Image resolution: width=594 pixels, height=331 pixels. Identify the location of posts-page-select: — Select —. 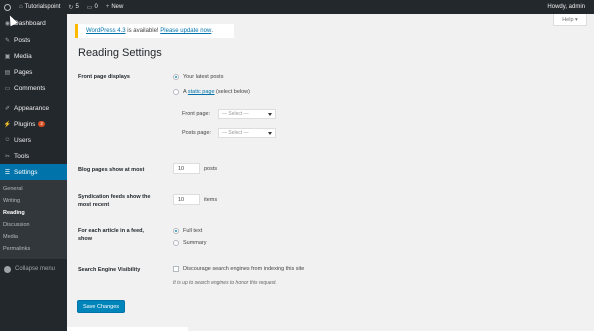
(247, 133).